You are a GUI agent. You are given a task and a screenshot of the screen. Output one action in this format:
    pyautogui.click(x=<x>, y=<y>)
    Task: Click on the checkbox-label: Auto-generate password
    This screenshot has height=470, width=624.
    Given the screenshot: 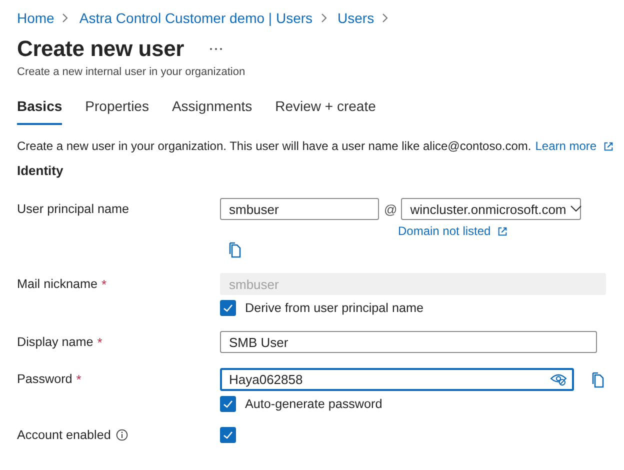 What is the action you would take?
    pyautogui.click(x=313, y=404)
    